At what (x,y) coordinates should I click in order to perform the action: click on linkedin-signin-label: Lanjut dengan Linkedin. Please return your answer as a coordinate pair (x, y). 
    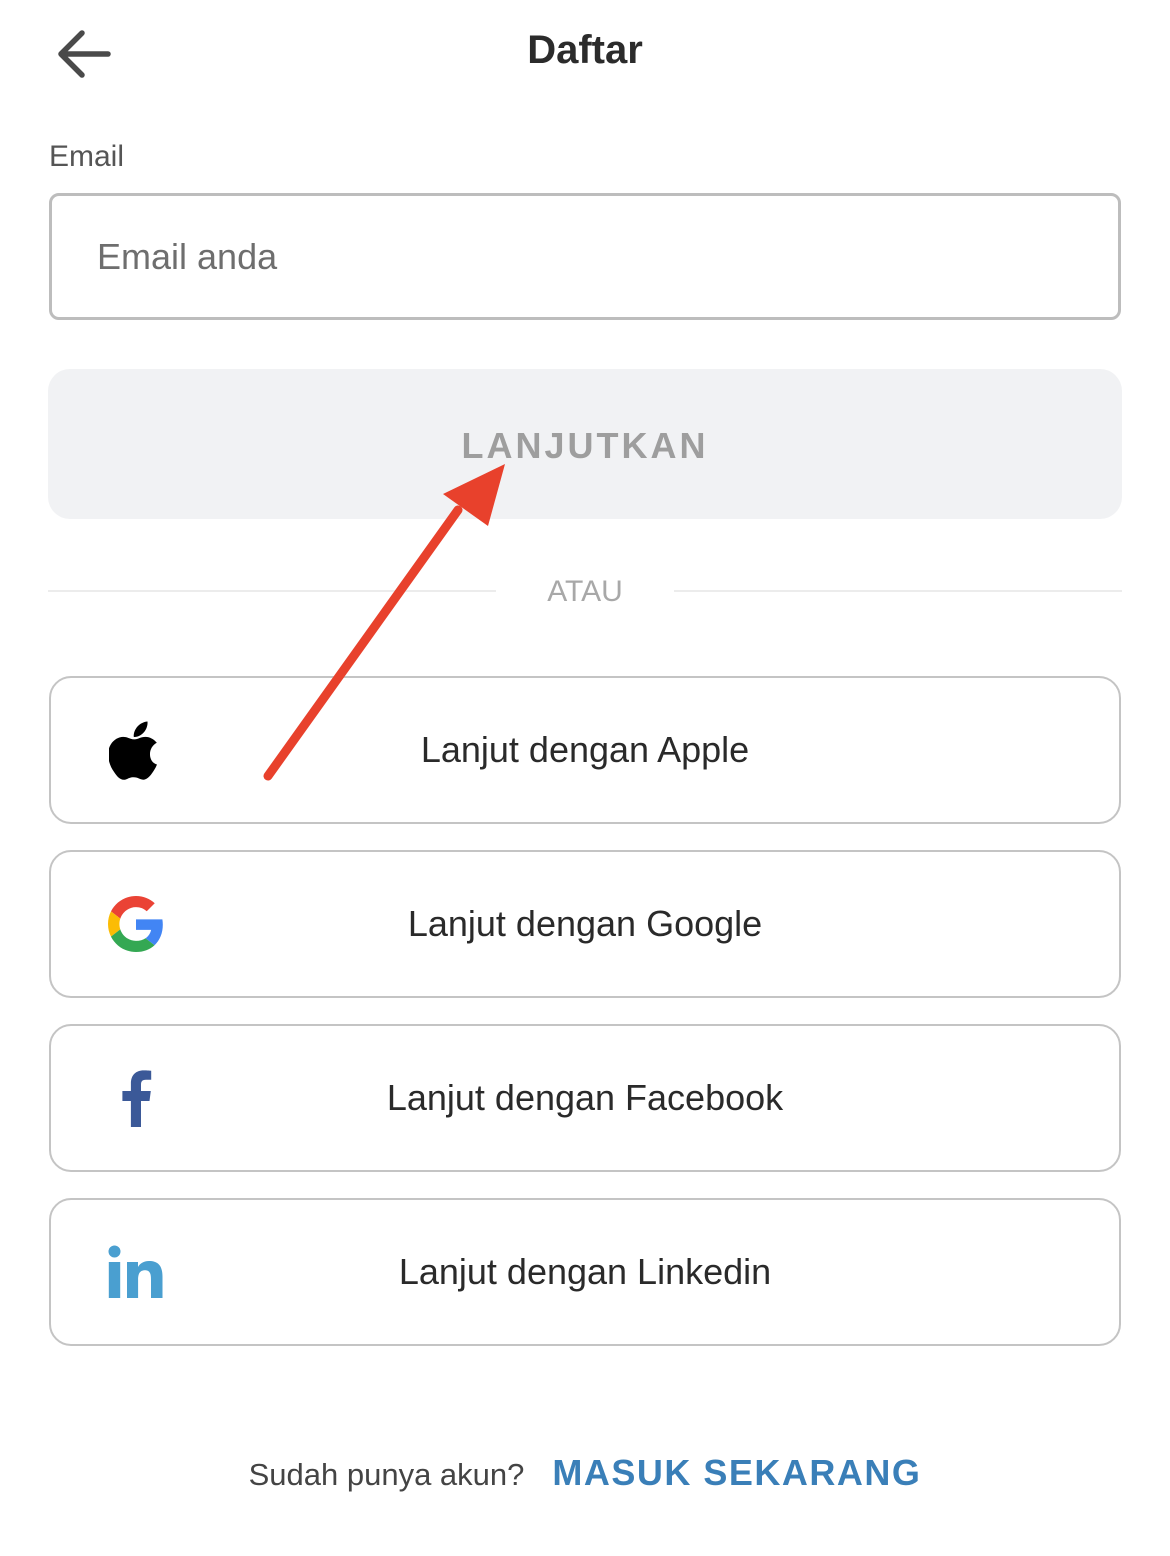
    Looking at the image, I should click on (585, 1271).